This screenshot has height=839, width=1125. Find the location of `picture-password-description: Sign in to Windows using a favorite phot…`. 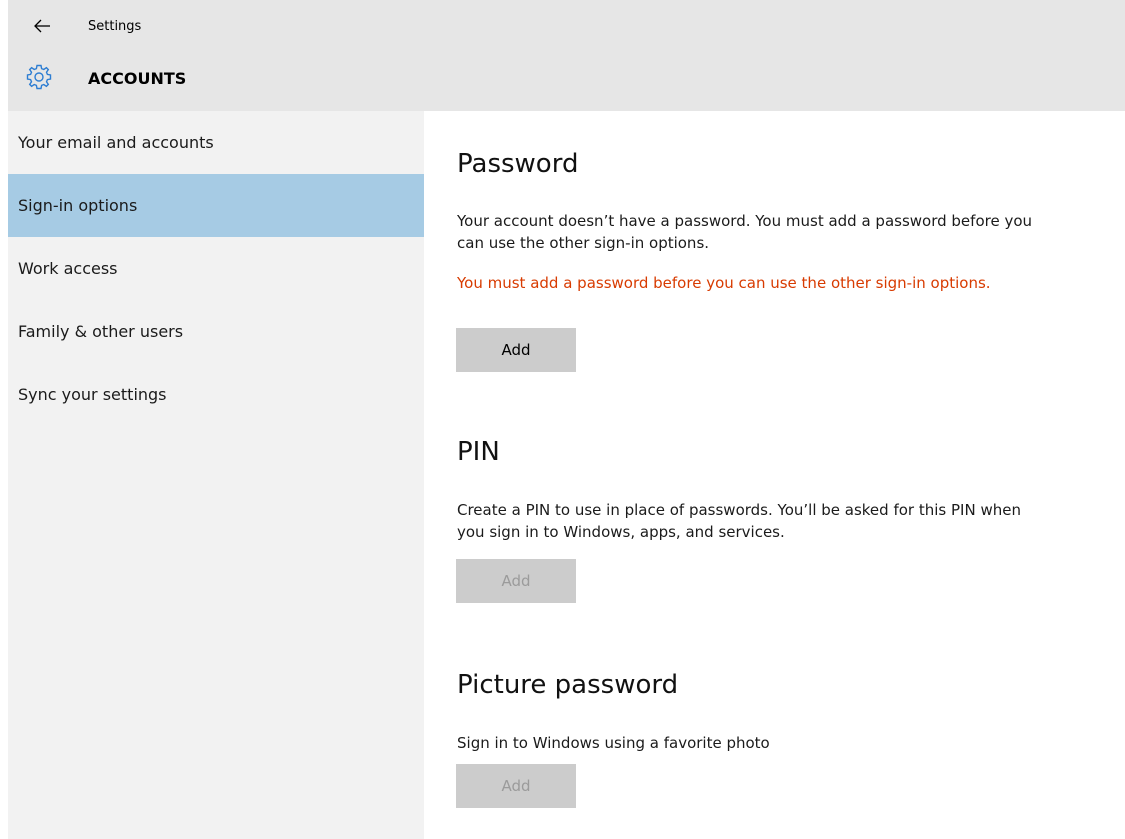

picture-password-description: Sign in to Windows using a favorite phot… is located at coordinates (613, 743).